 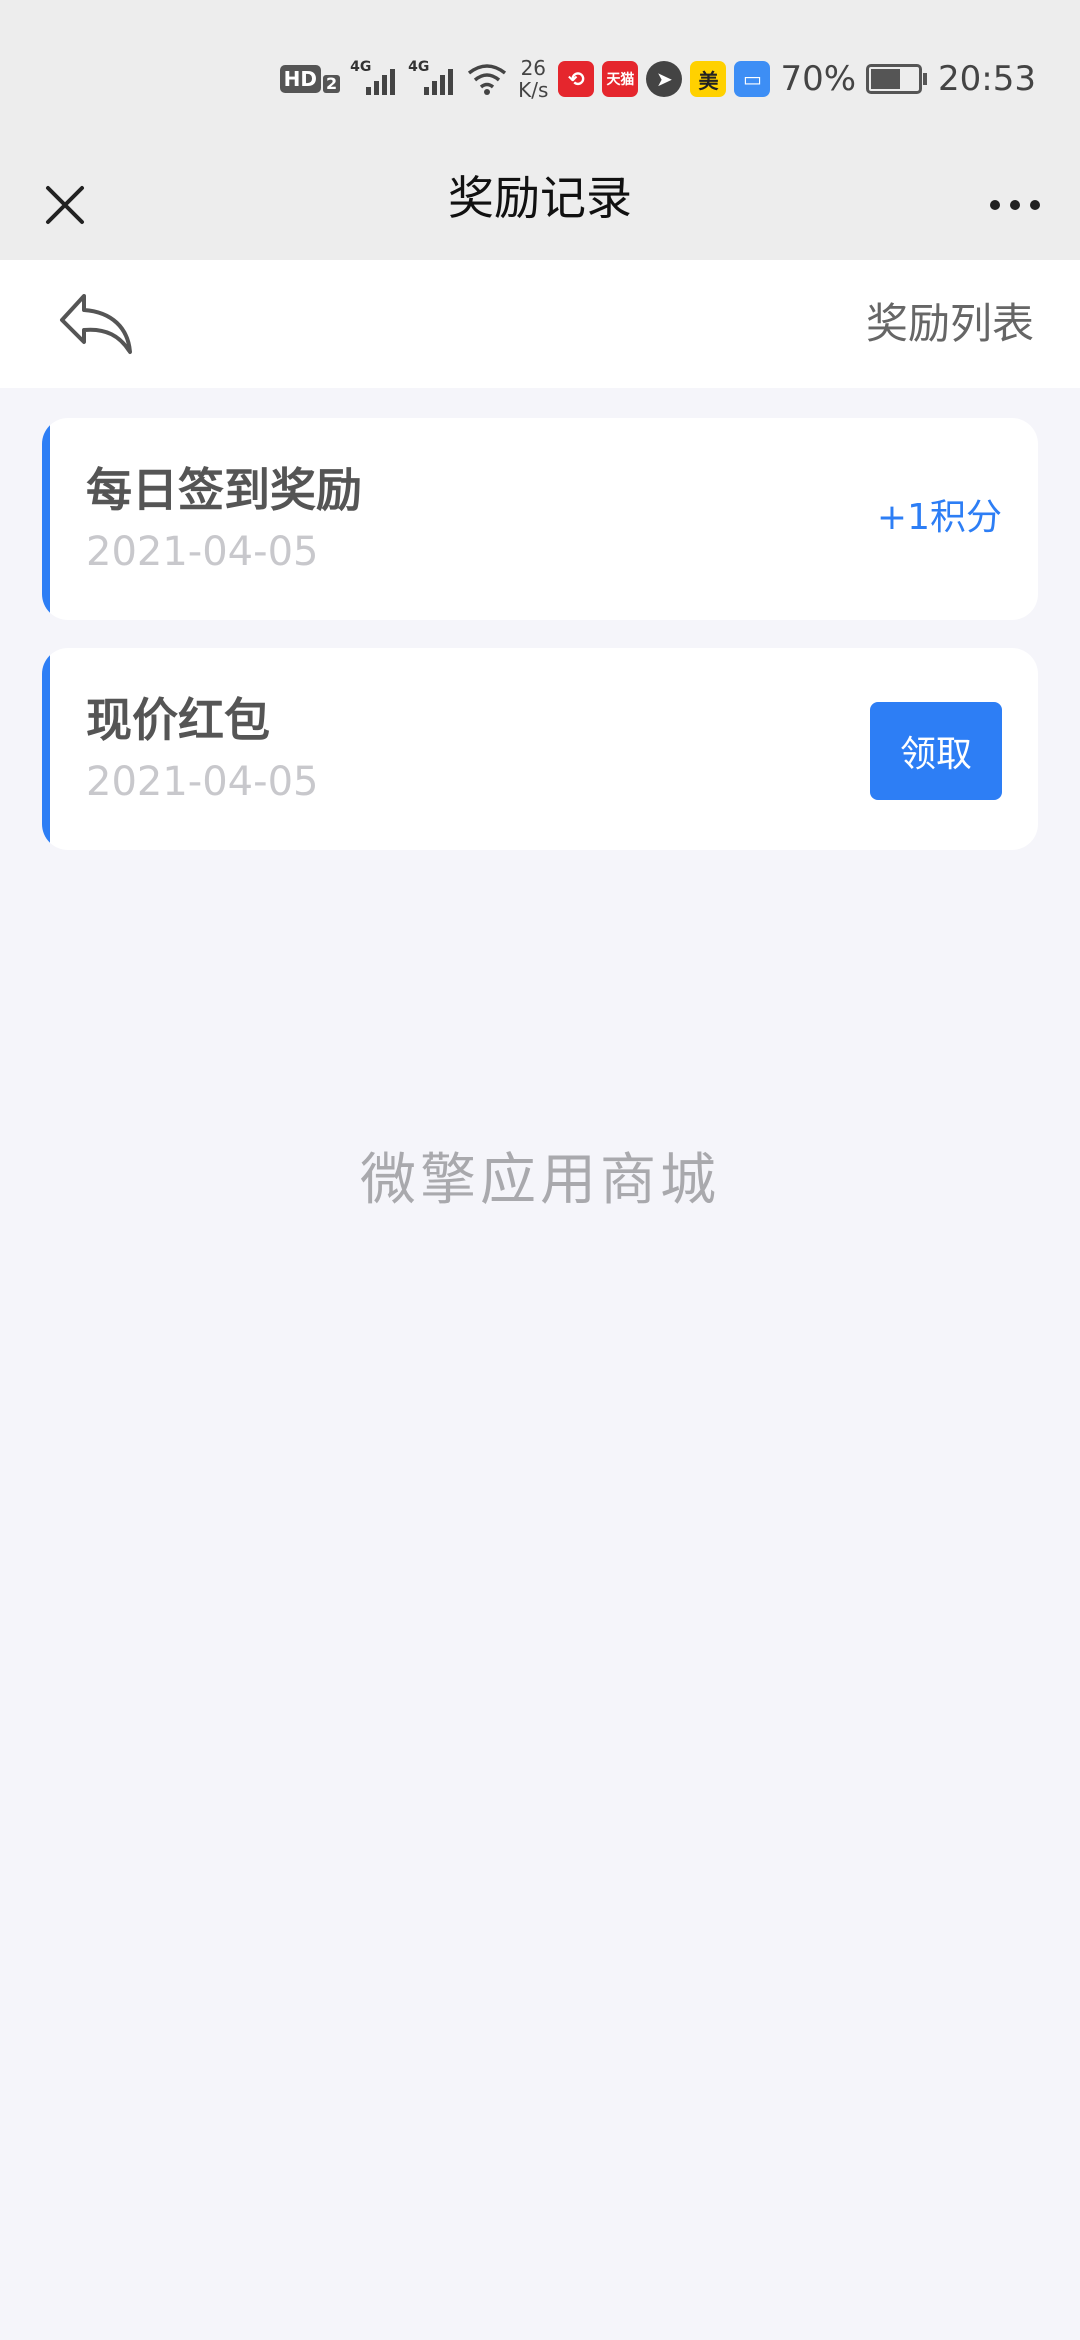 I want to click on status-icons: HD 2 4G 4G 26 K/s ⟲ 天猫 ➤ 美 ▭ 70% 20:53, so click(x=657, y=79).